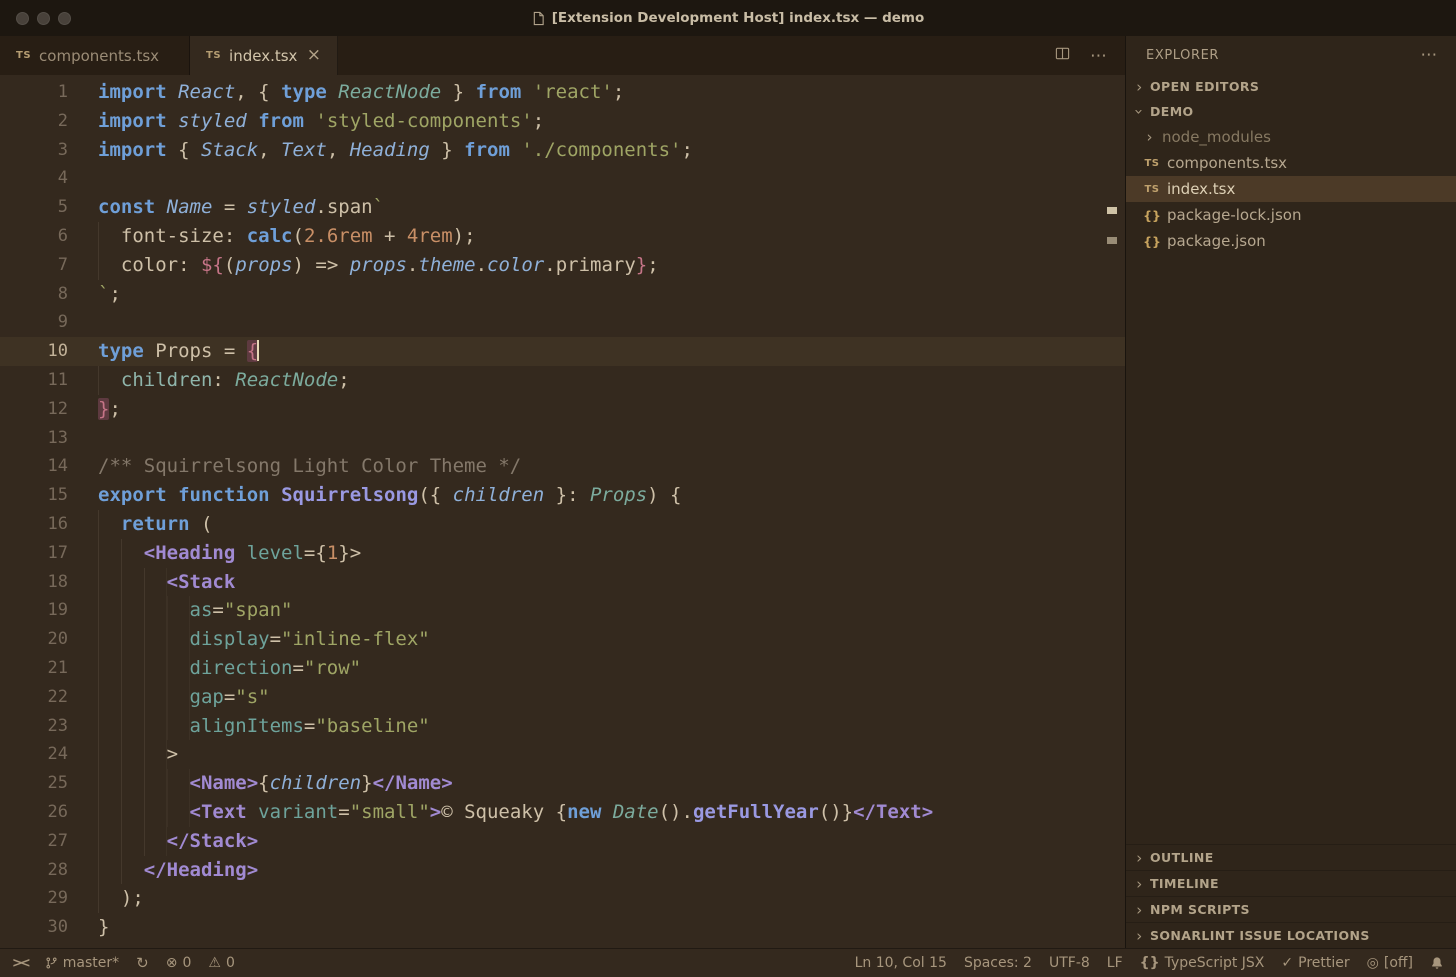  I want to click on line-number: 7, so click(62, 264).